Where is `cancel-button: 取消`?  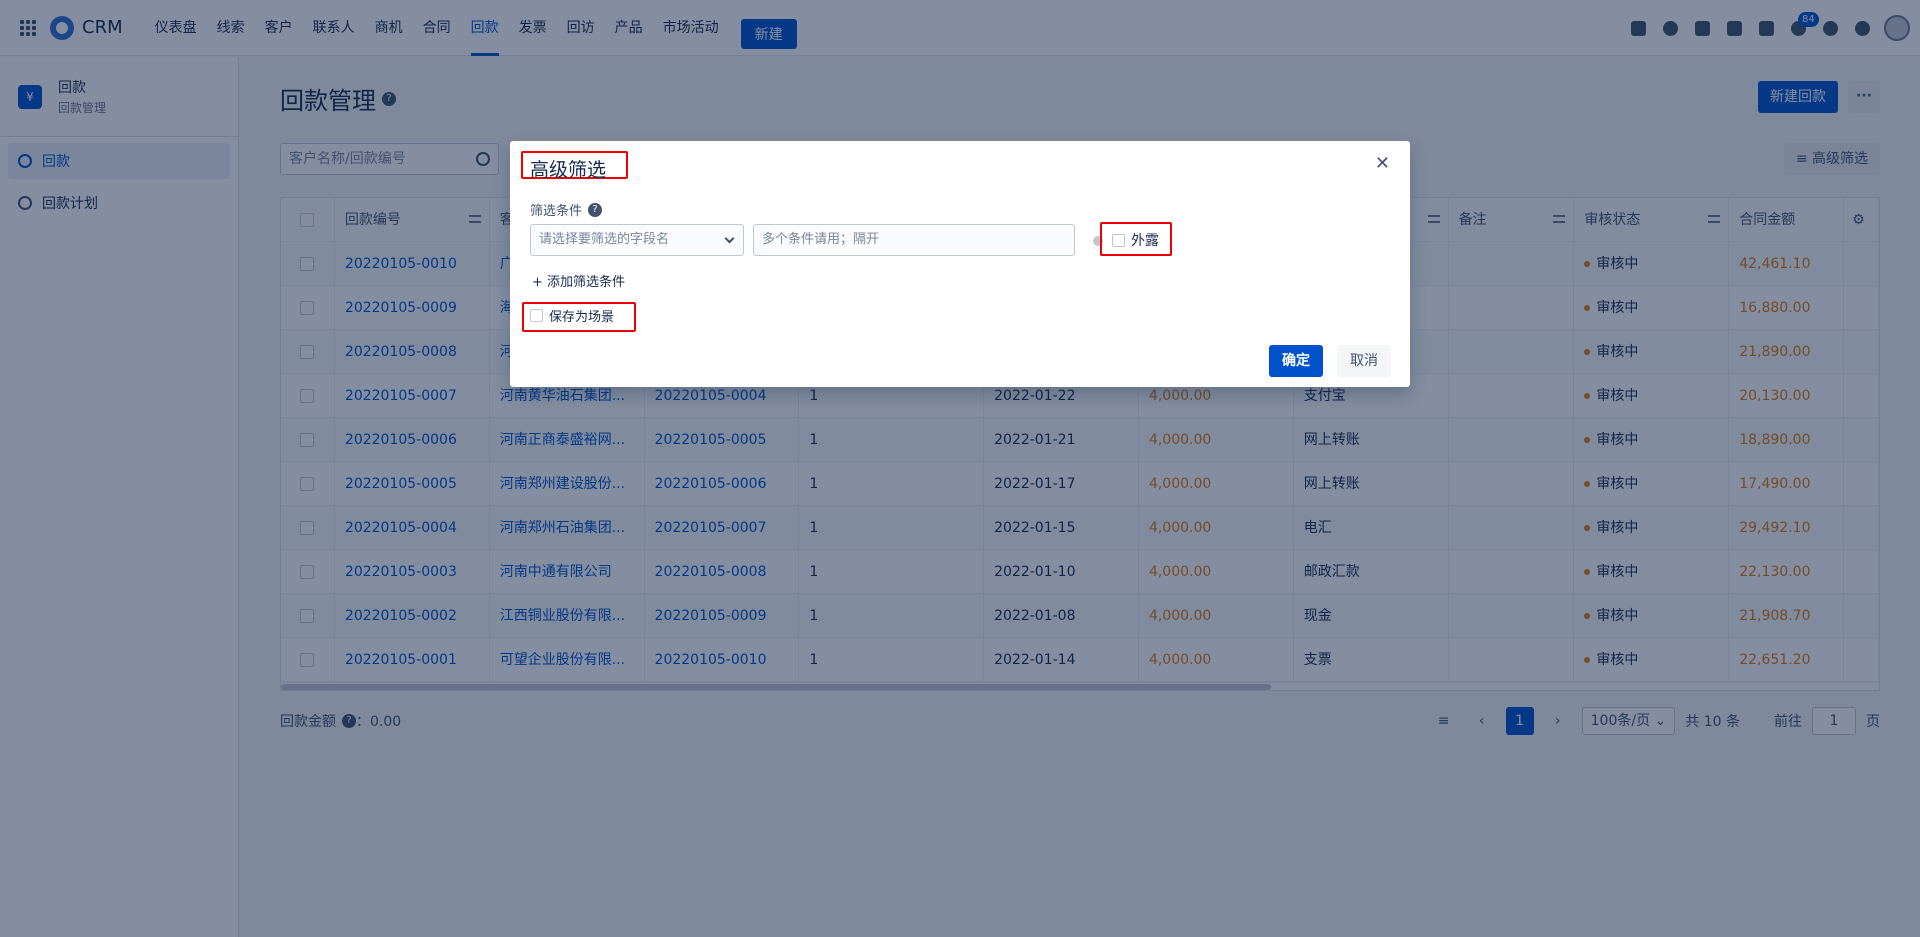
cancel-button: 取消 is located at coordinates (1364, 361).